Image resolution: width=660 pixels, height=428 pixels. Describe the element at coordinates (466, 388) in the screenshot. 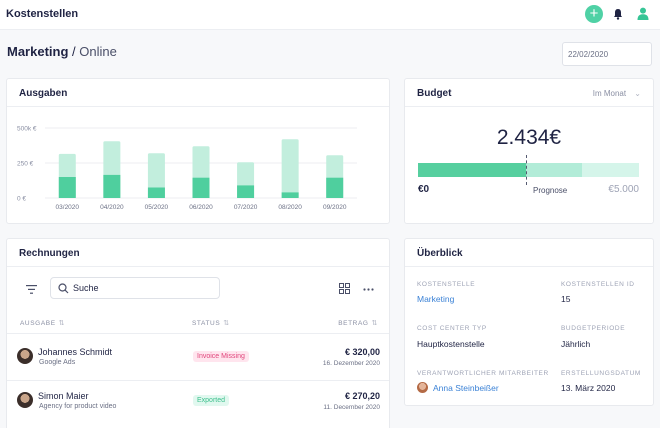

I see `mitarbeiter-link: Anna Steinbeißer` at that location.